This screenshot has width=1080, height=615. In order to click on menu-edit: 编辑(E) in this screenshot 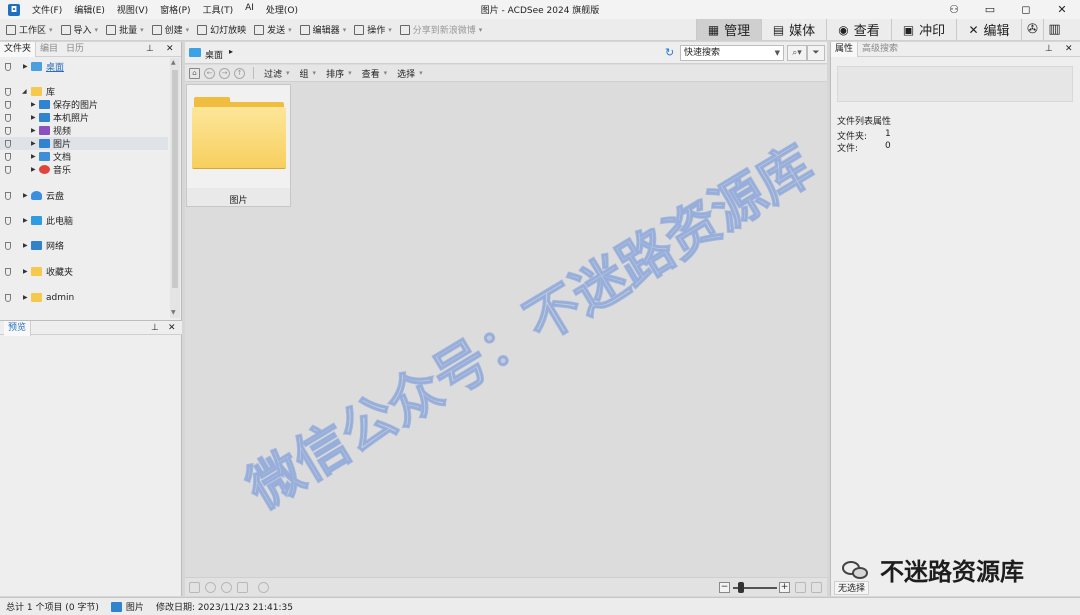, I will do `click(89, 9)`.